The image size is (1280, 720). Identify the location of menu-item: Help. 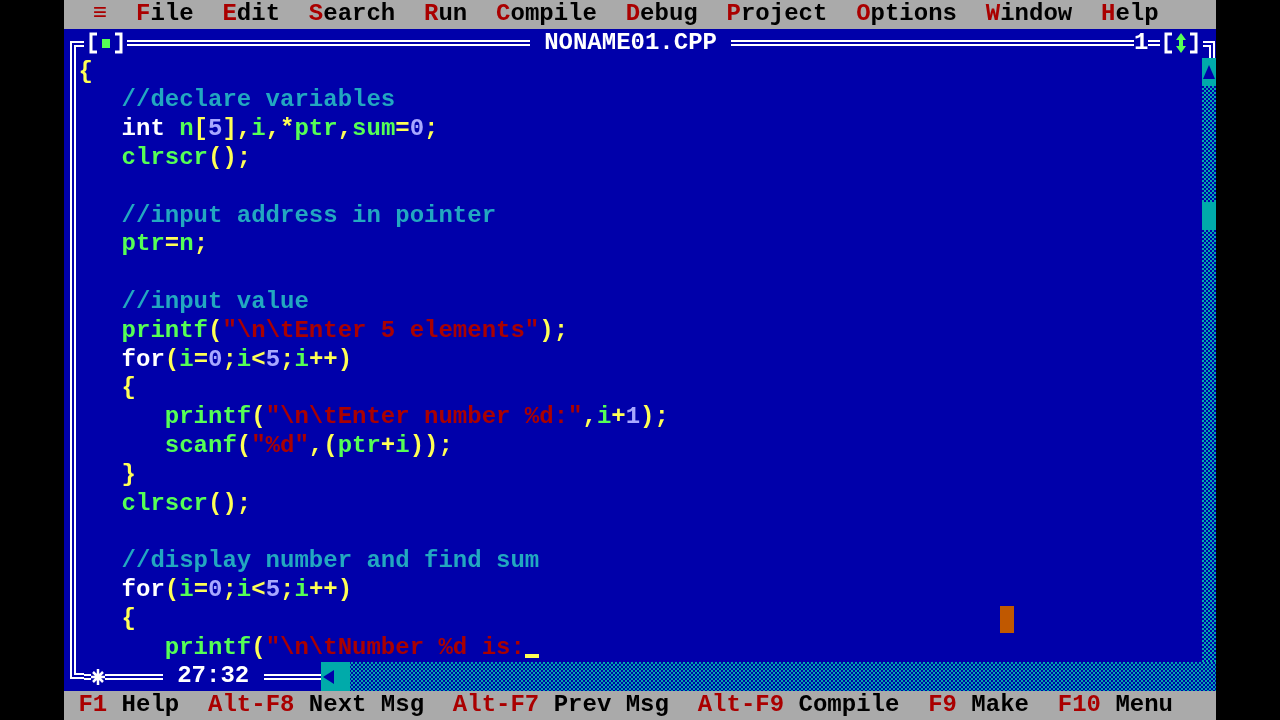
(1130, 14).